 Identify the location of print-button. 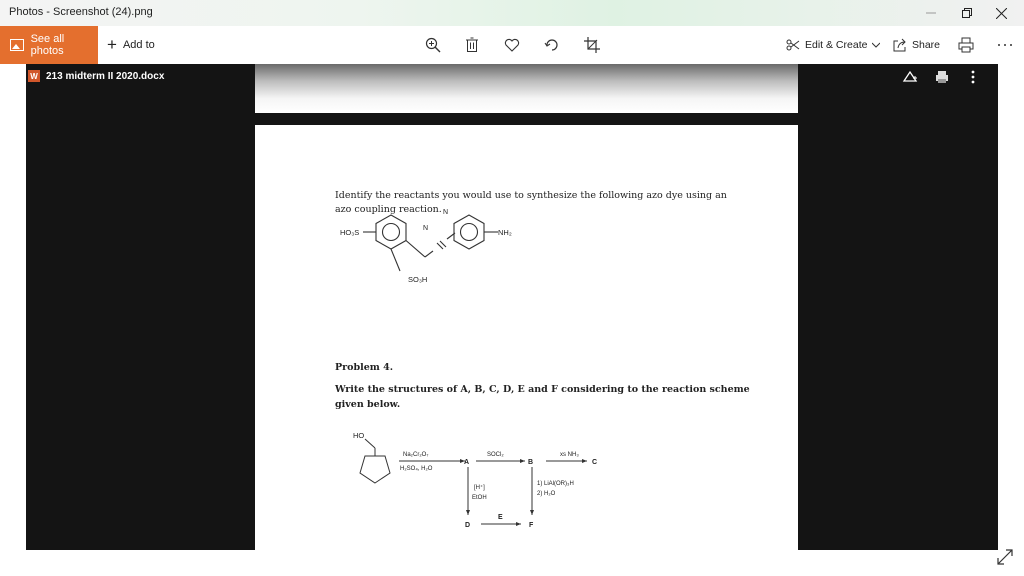
(966, 45).